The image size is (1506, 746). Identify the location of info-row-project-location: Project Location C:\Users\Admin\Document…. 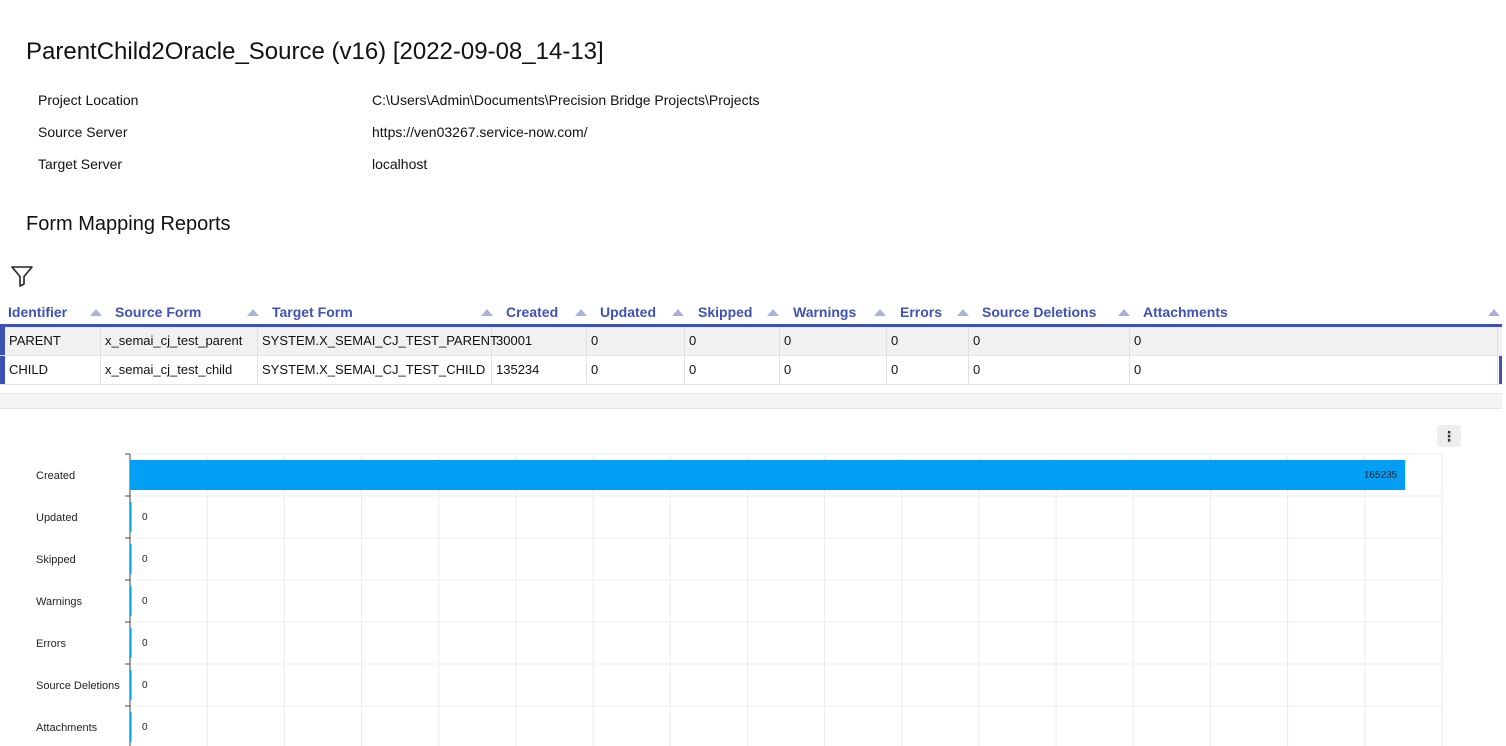
(398, 108).